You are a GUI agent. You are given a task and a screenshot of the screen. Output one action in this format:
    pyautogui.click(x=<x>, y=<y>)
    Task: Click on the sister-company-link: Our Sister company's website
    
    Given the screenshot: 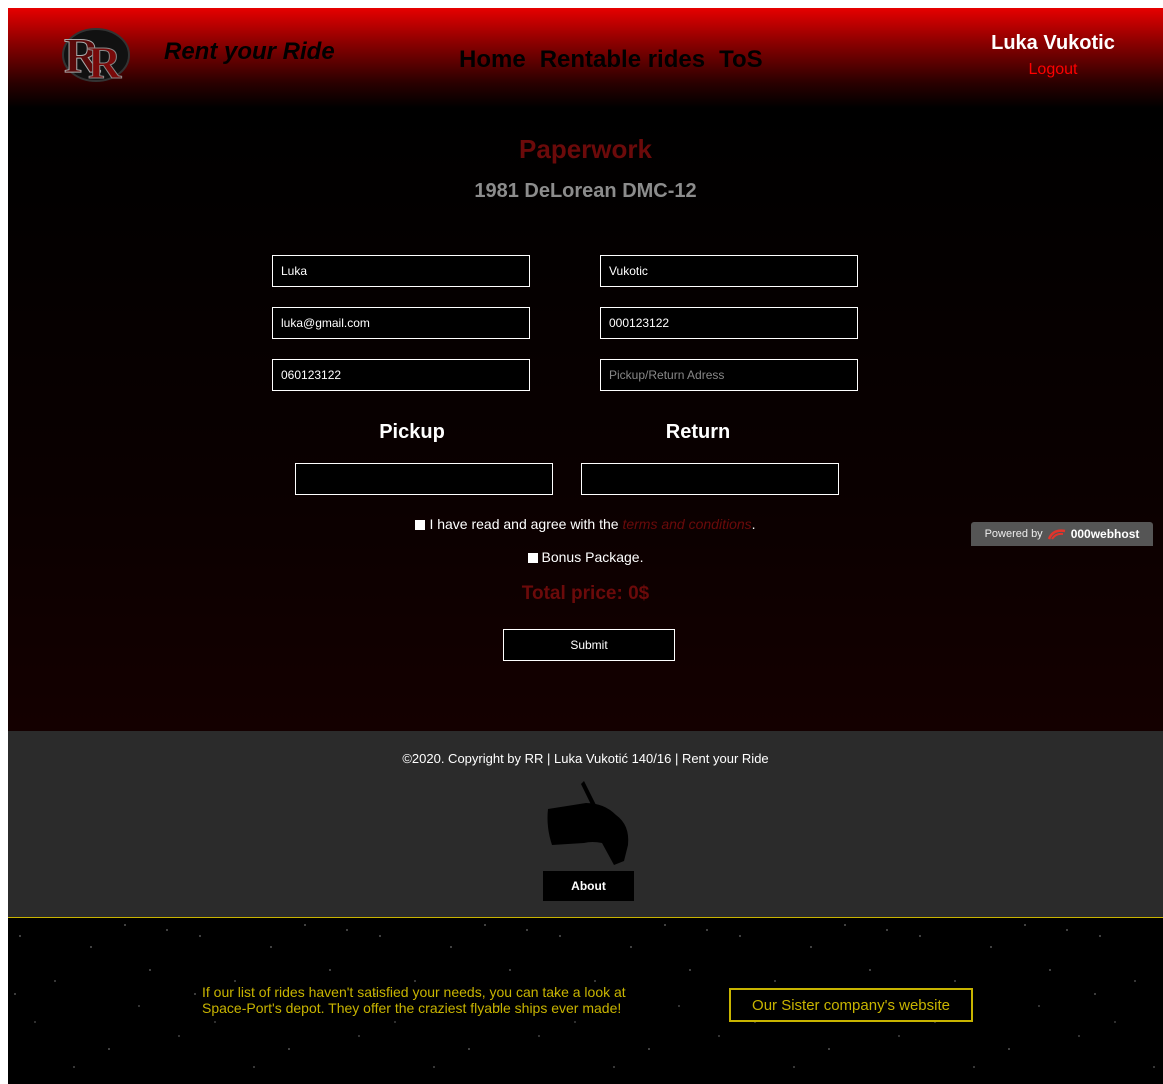 What is the action you would take?
    pyautogui.click(x=851, y=1005)
    